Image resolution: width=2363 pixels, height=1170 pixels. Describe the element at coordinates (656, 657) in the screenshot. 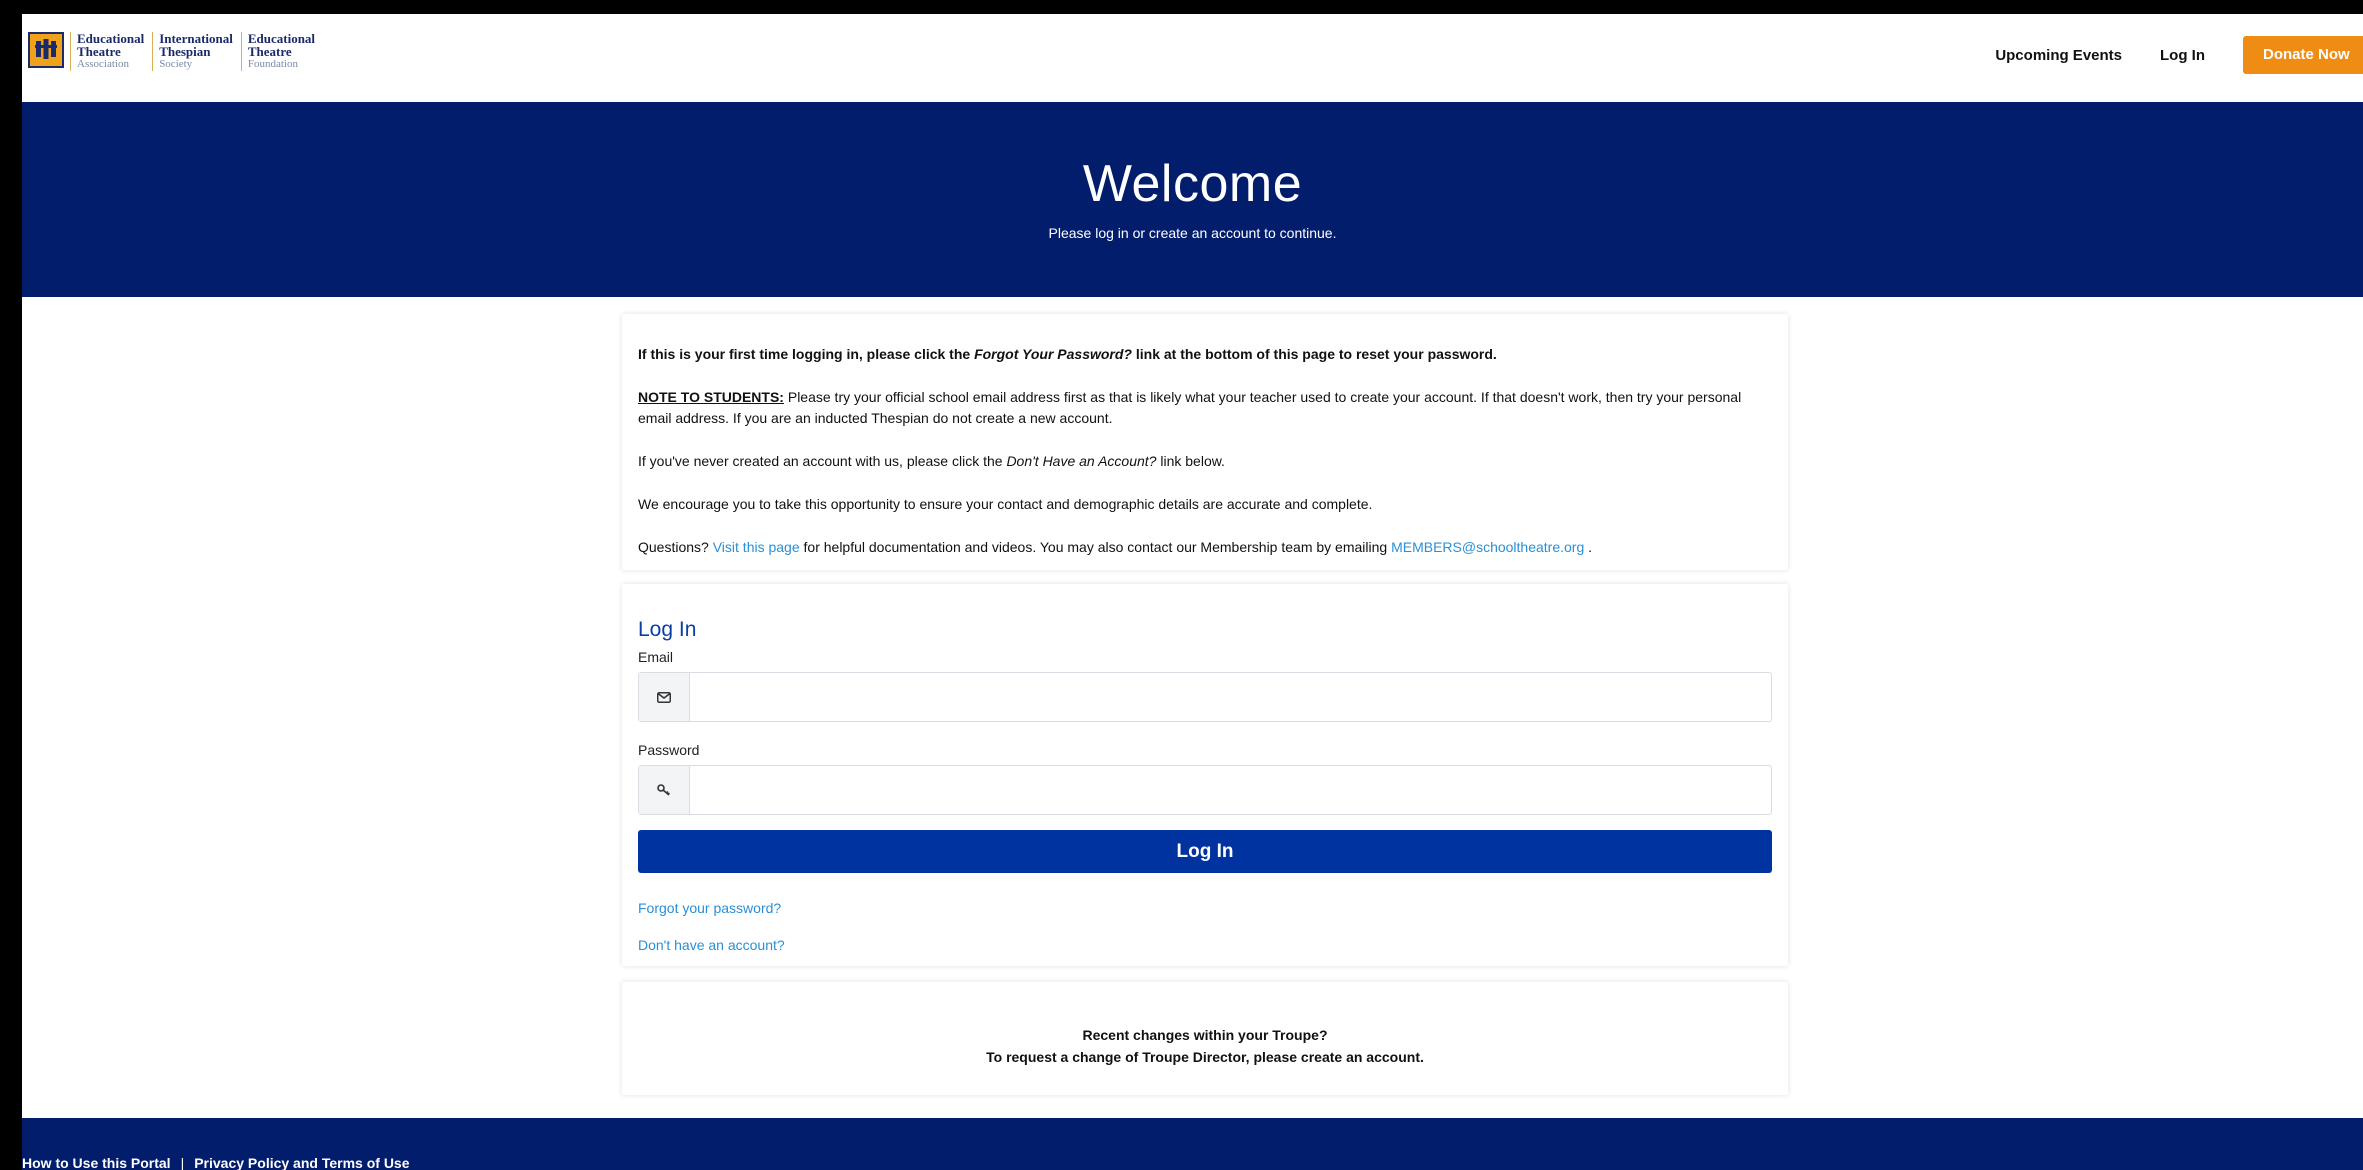

I see `email-label: Email` at that location.